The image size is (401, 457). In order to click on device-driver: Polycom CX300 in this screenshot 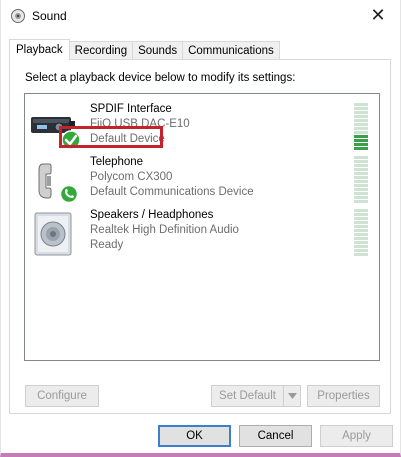, I will do `click(131, 177)`.